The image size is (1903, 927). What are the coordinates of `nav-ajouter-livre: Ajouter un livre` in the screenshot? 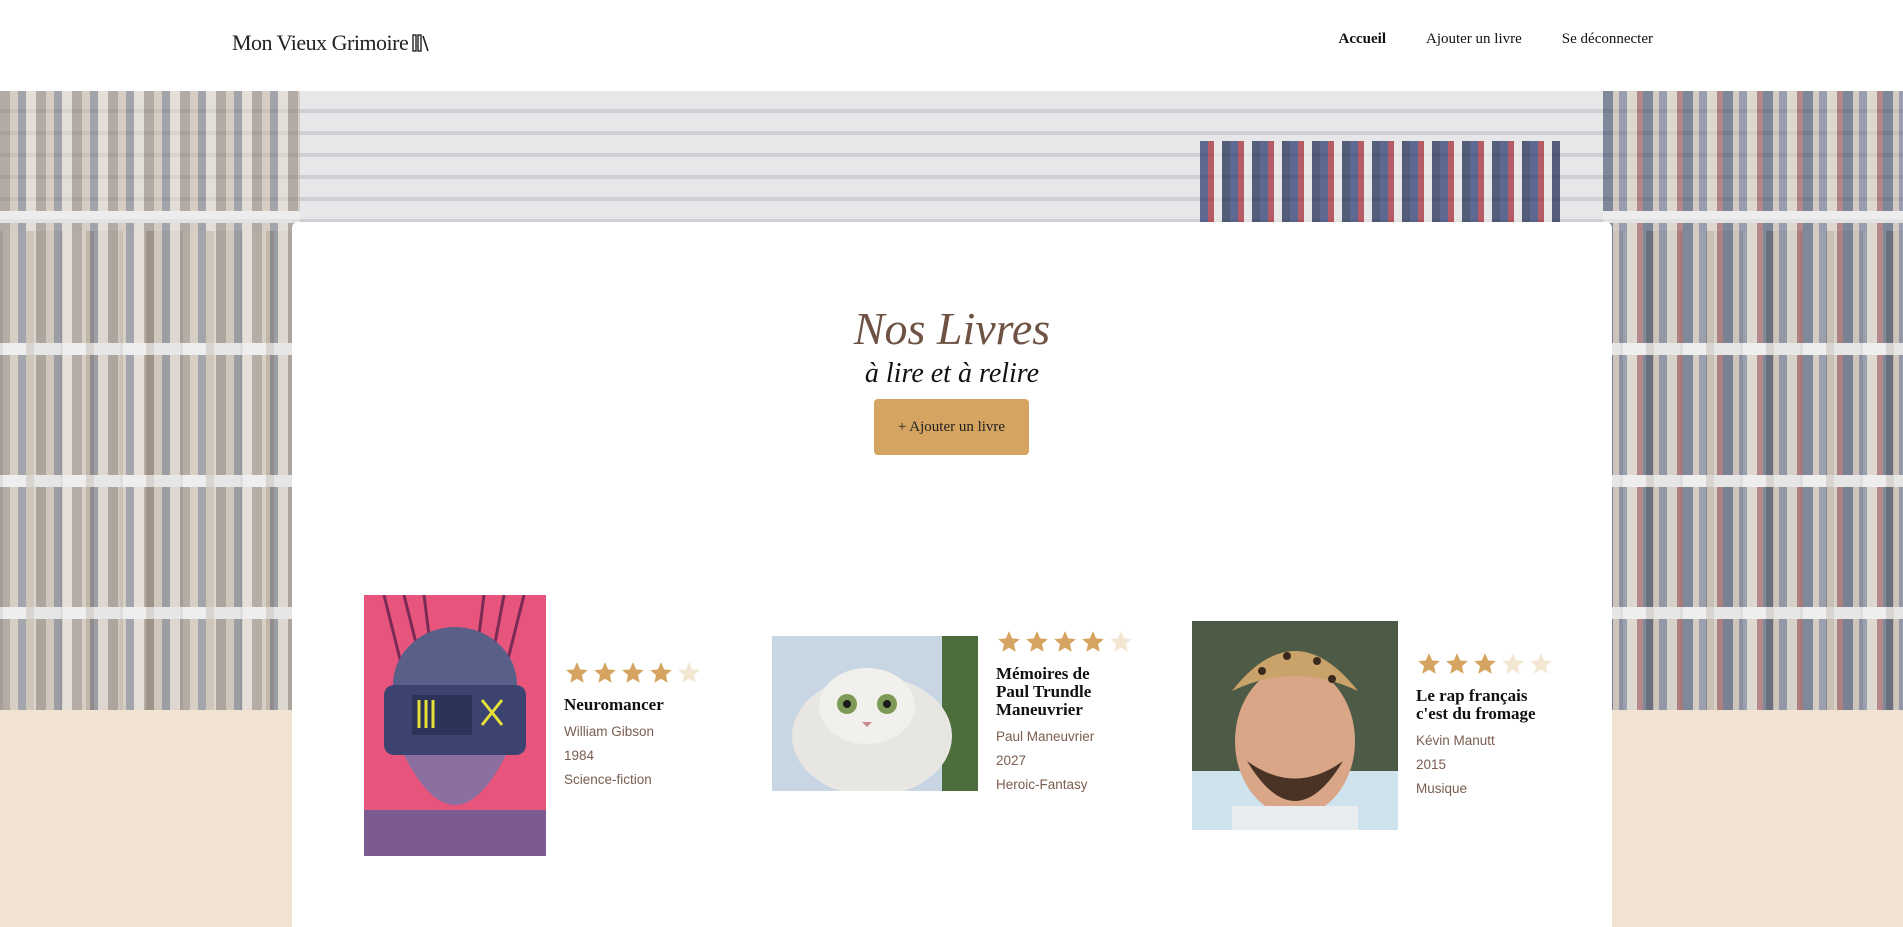 It's located at (1474, 39).